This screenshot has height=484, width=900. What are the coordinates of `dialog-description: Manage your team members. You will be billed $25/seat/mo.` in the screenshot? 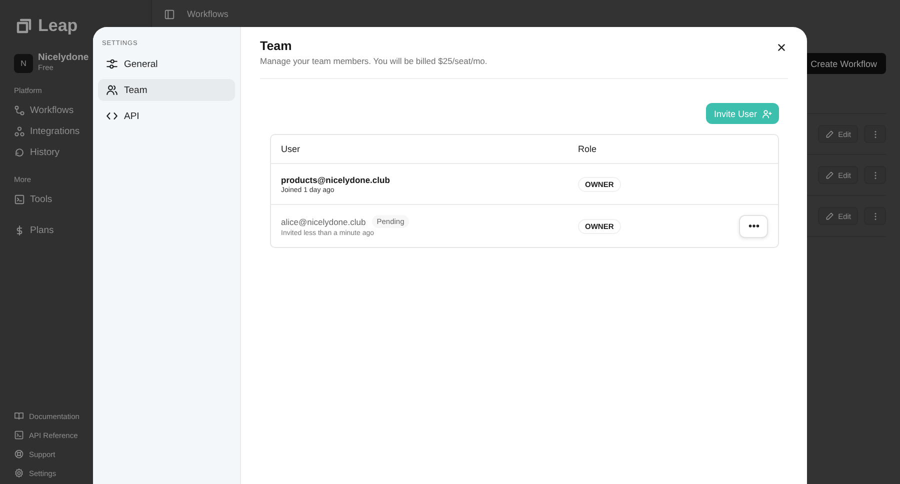 It's located at (374, 61).